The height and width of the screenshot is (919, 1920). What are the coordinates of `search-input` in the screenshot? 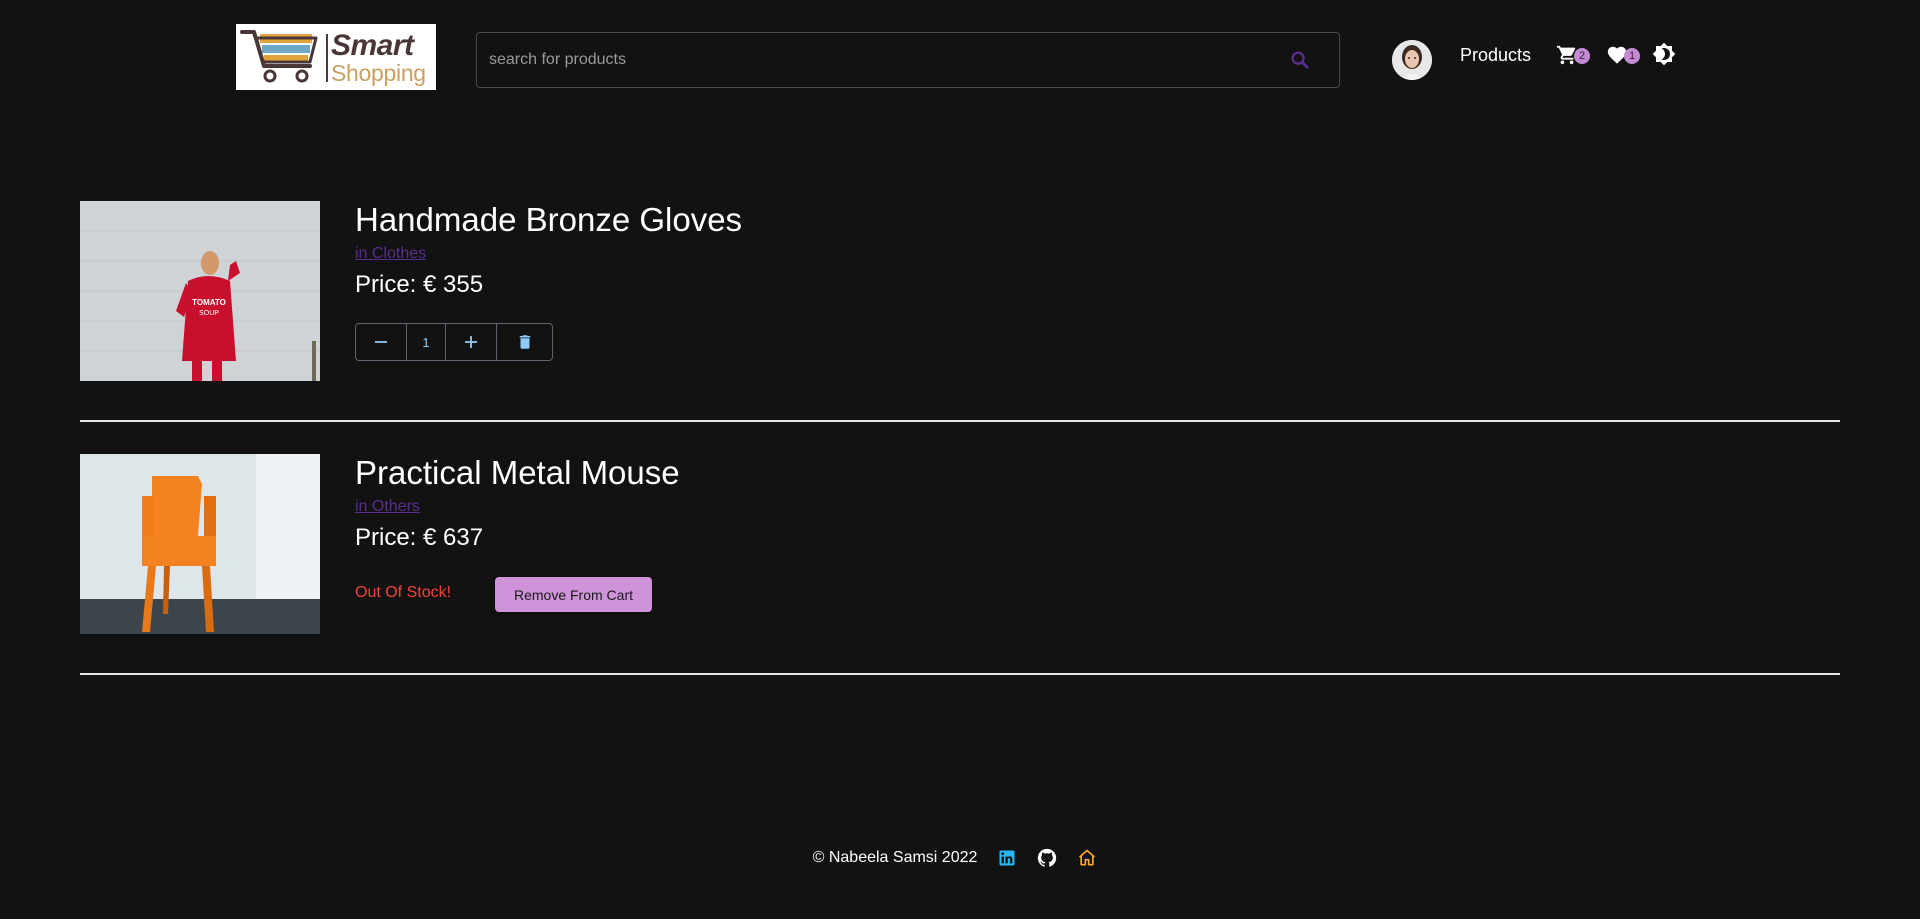 It's located at (879, 60).